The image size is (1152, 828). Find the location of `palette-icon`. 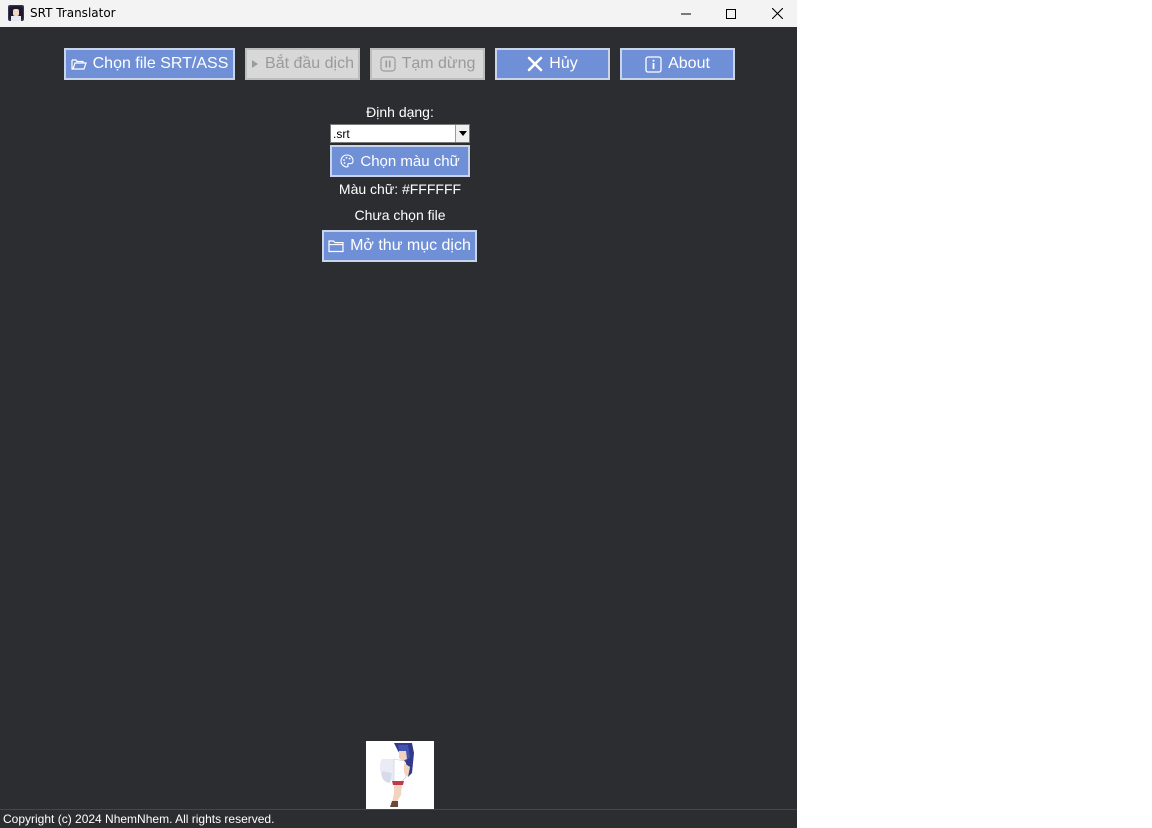

palette-icon is located at coordinates (347, 161).